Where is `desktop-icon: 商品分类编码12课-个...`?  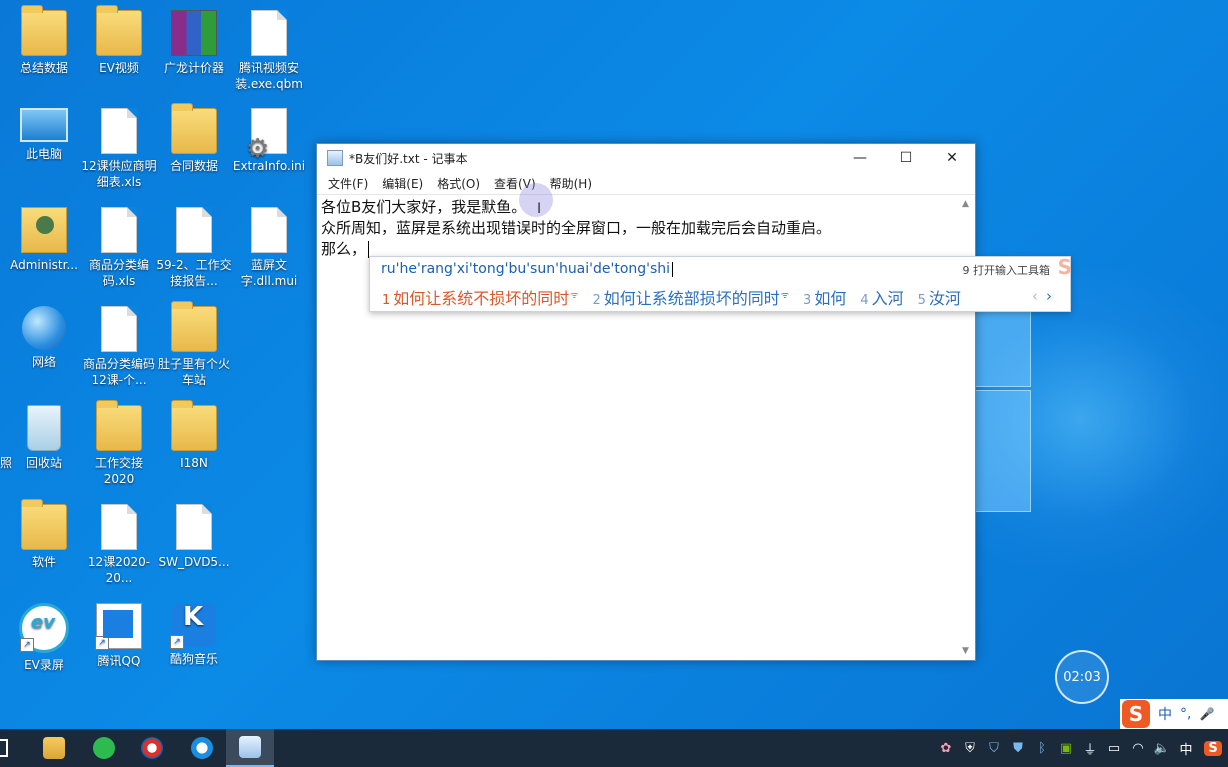
desktop-icon: 商品分类编码12课-个... is located at coordinates (119, 347).